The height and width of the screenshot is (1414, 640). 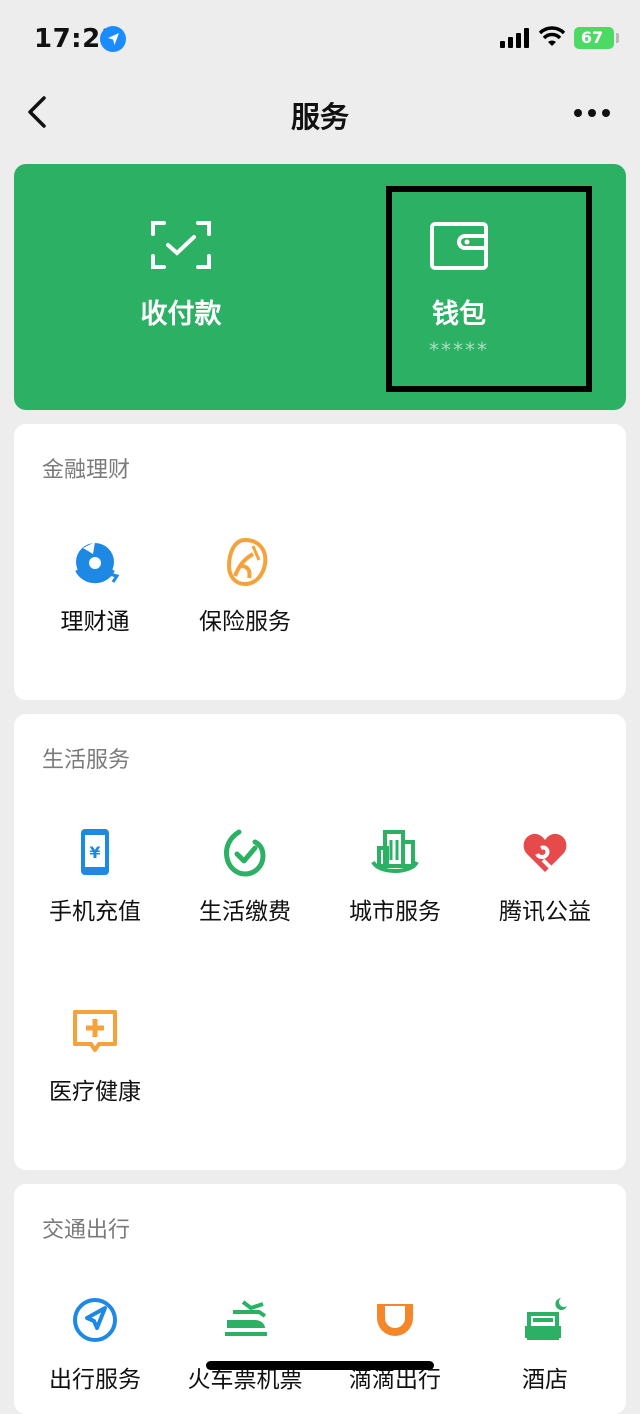 What do you see at coordinates (459, 350) in the screenshot?
I see `wallet-balance-hidden: *****` at bounding box center [459, 350].